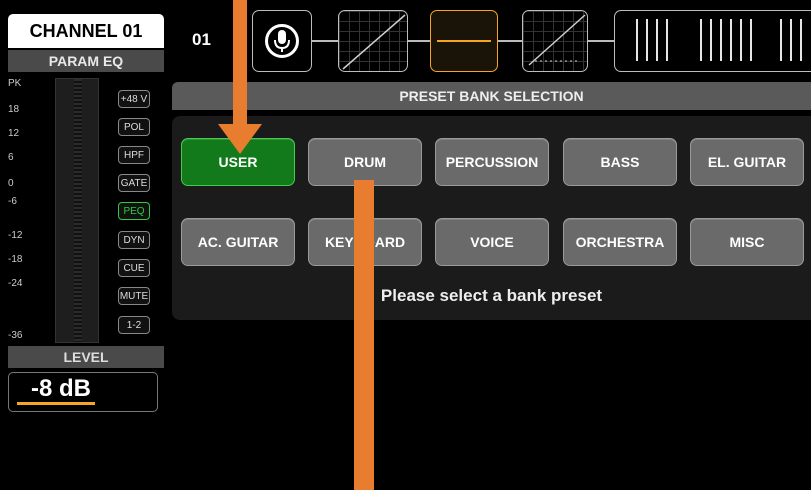 The width and height of the screenshot is (811, 490). I want to click on preset-drum-button: DRUM, so click(365, 162).